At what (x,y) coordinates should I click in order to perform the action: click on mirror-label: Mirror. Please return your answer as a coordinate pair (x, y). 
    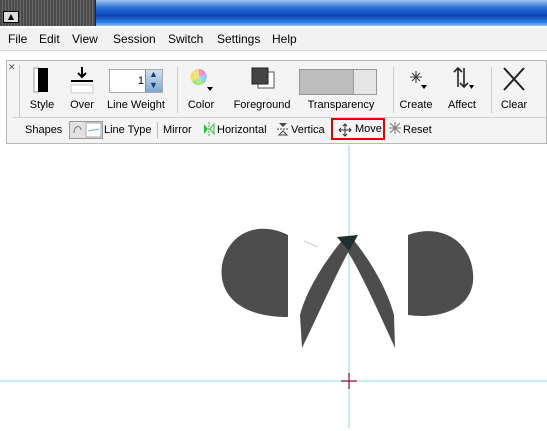
    Looking at the image, I should click on (177, 130).